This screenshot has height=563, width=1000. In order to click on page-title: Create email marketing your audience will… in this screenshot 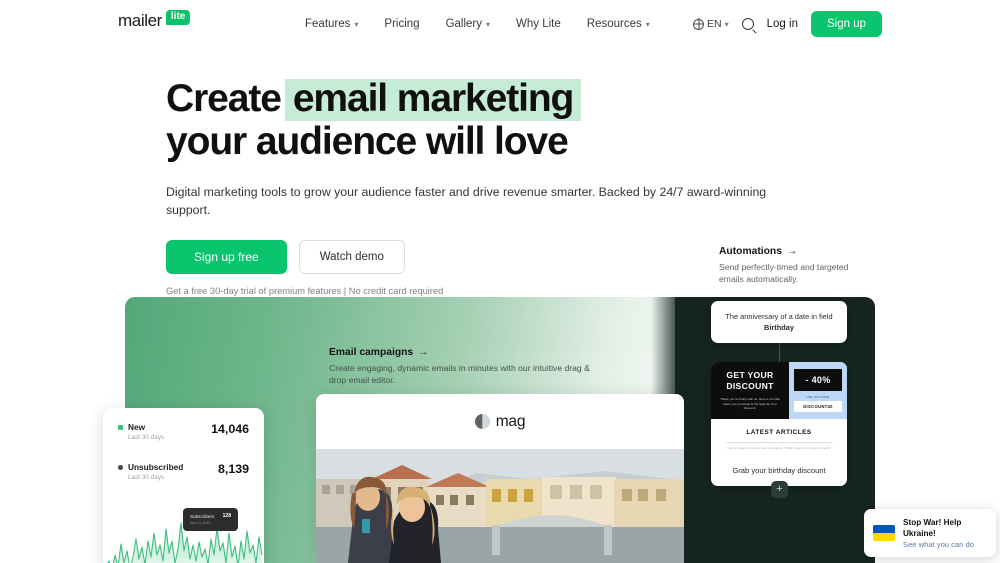, I will do `click(486, 120)`.